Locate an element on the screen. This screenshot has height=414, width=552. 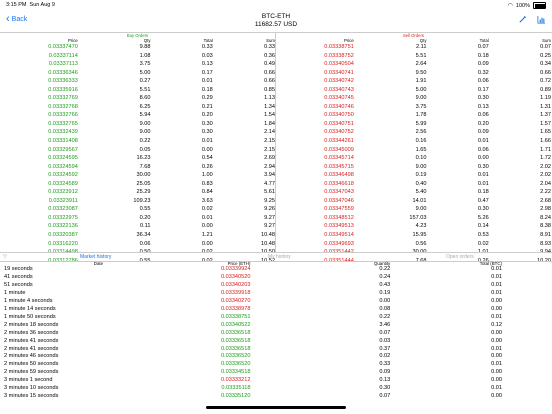
order-qty: 0.16 is located at coordinates (421, 141).